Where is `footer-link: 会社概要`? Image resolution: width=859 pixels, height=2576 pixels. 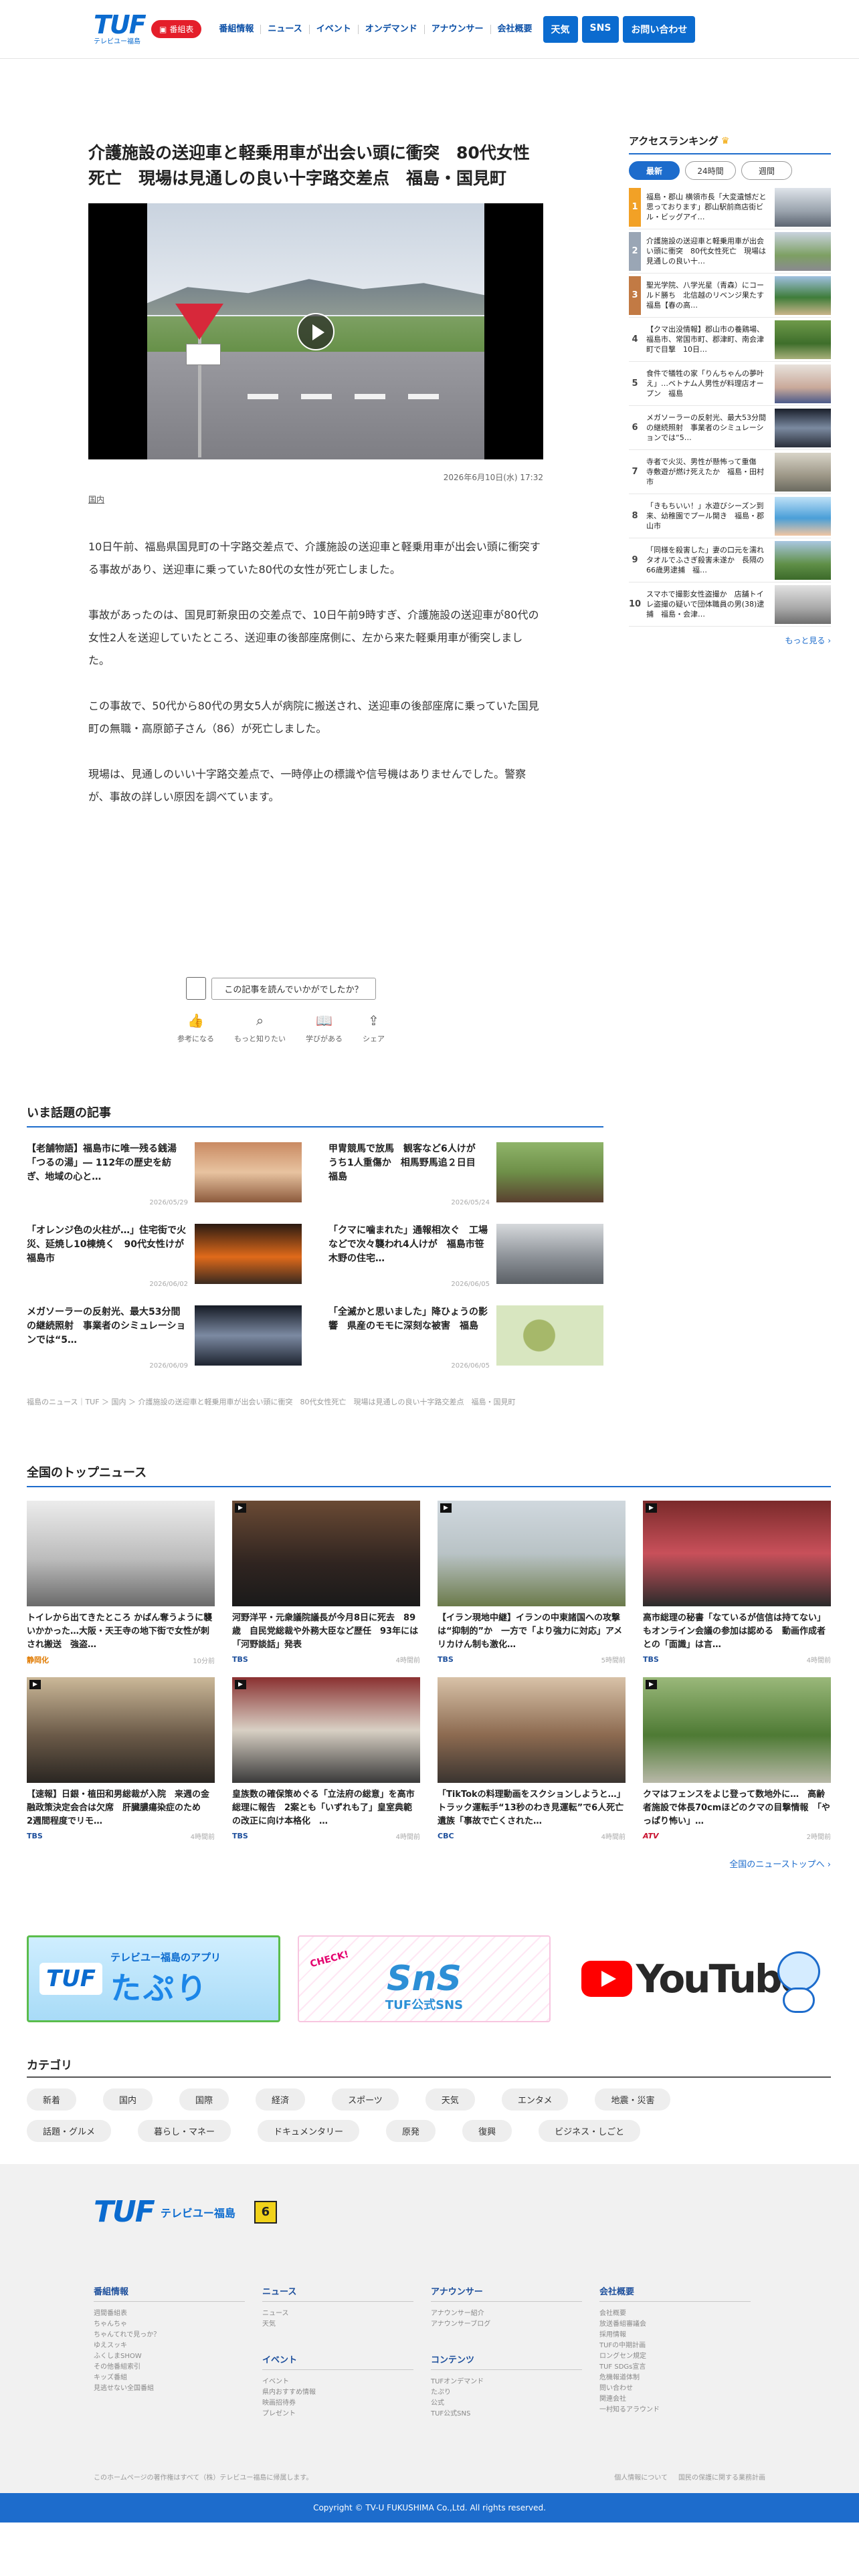 footer-link: 会社概要 is located at coordinates (675, 2314).